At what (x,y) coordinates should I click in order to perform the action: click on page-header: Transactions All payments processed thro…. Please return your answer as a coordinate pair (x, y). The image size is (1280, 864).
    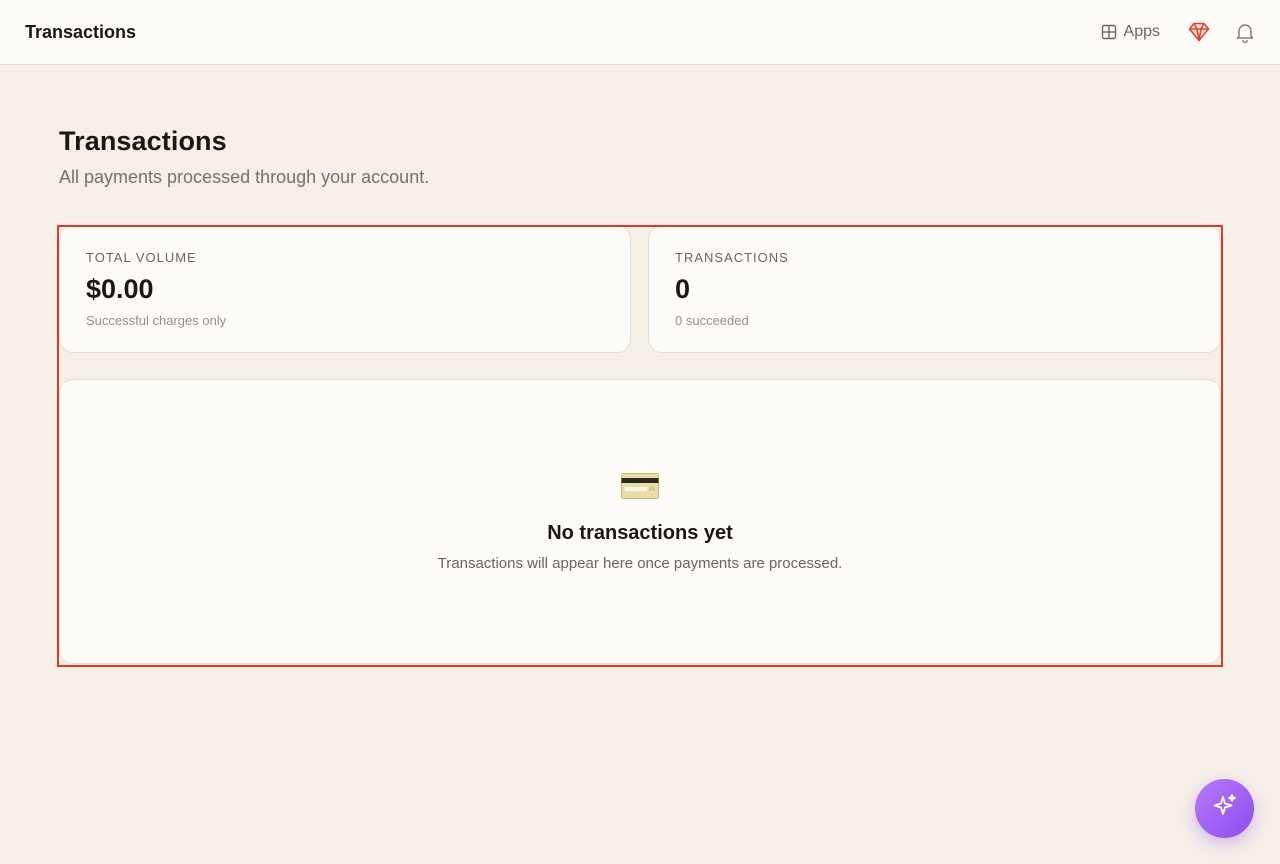
    Looking at the image, I should click on (244, 157).